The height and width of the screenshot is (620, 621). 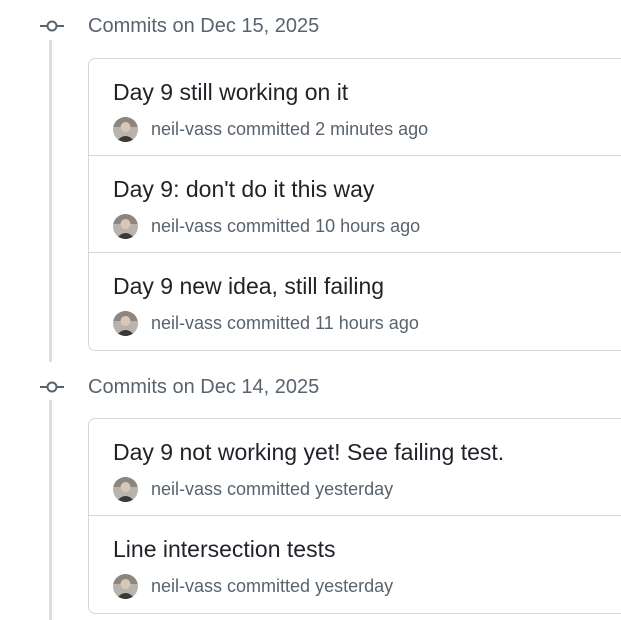 What do you see at coordinates (243, 189) in the screenshot?
I see `commit-message-link: Day 9: don't do it this way` at bounding box center [243, 189].